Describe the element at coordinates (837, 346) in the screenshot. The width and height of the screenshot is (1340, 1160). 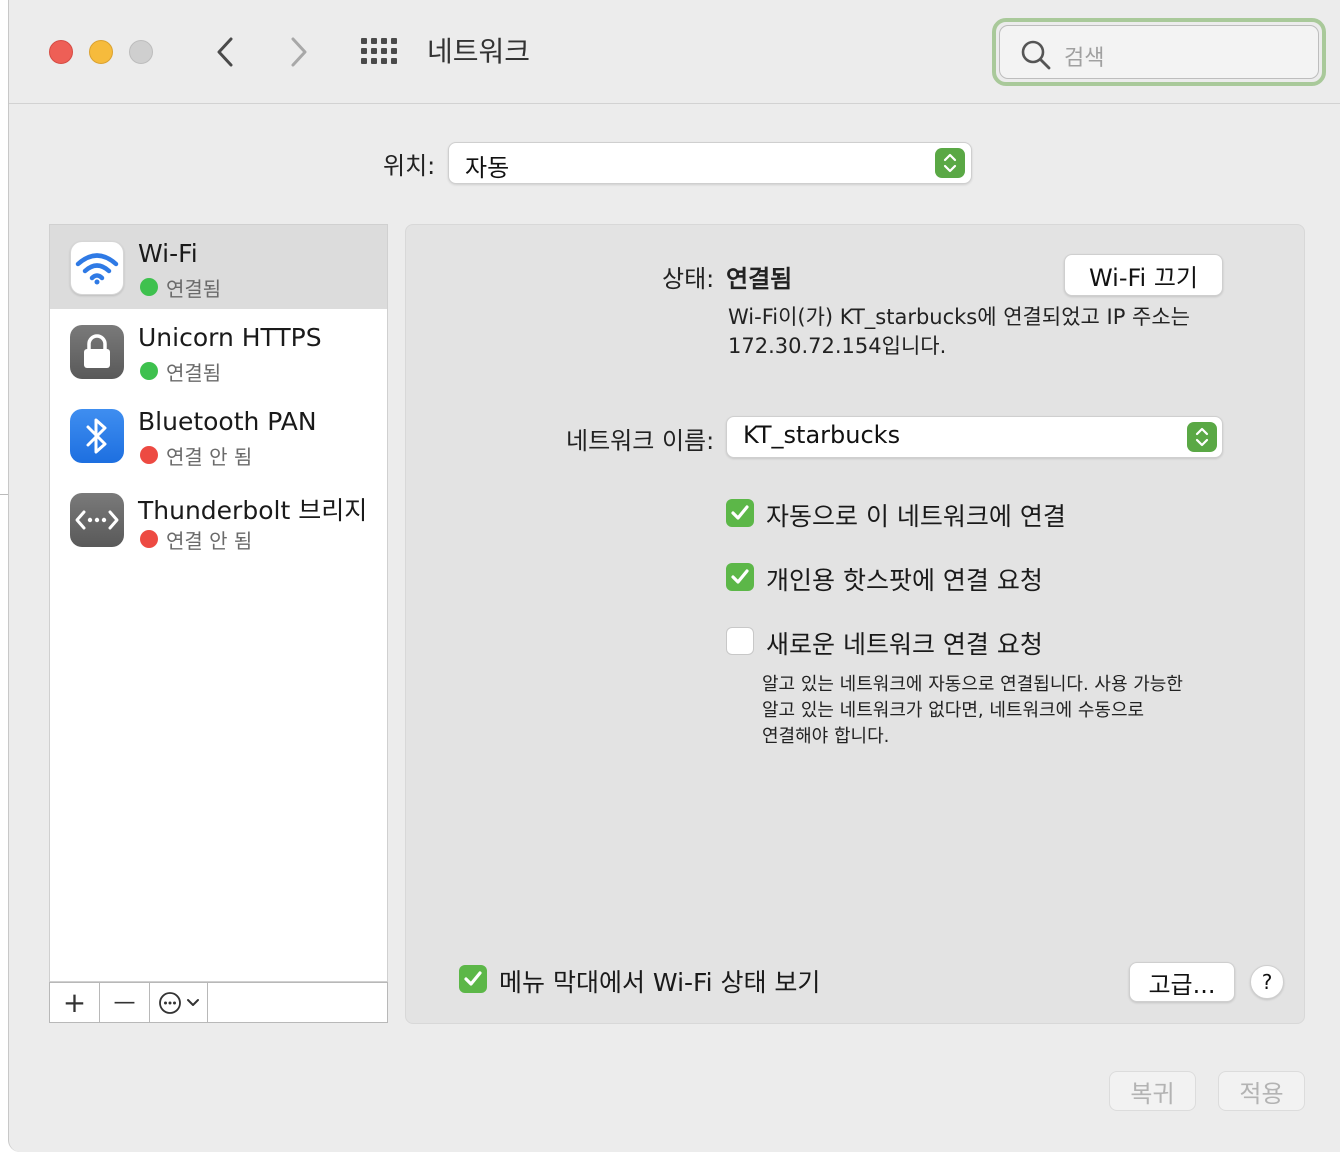
I see `status-description-line2: 172.30.72.154입니다.` at that location.